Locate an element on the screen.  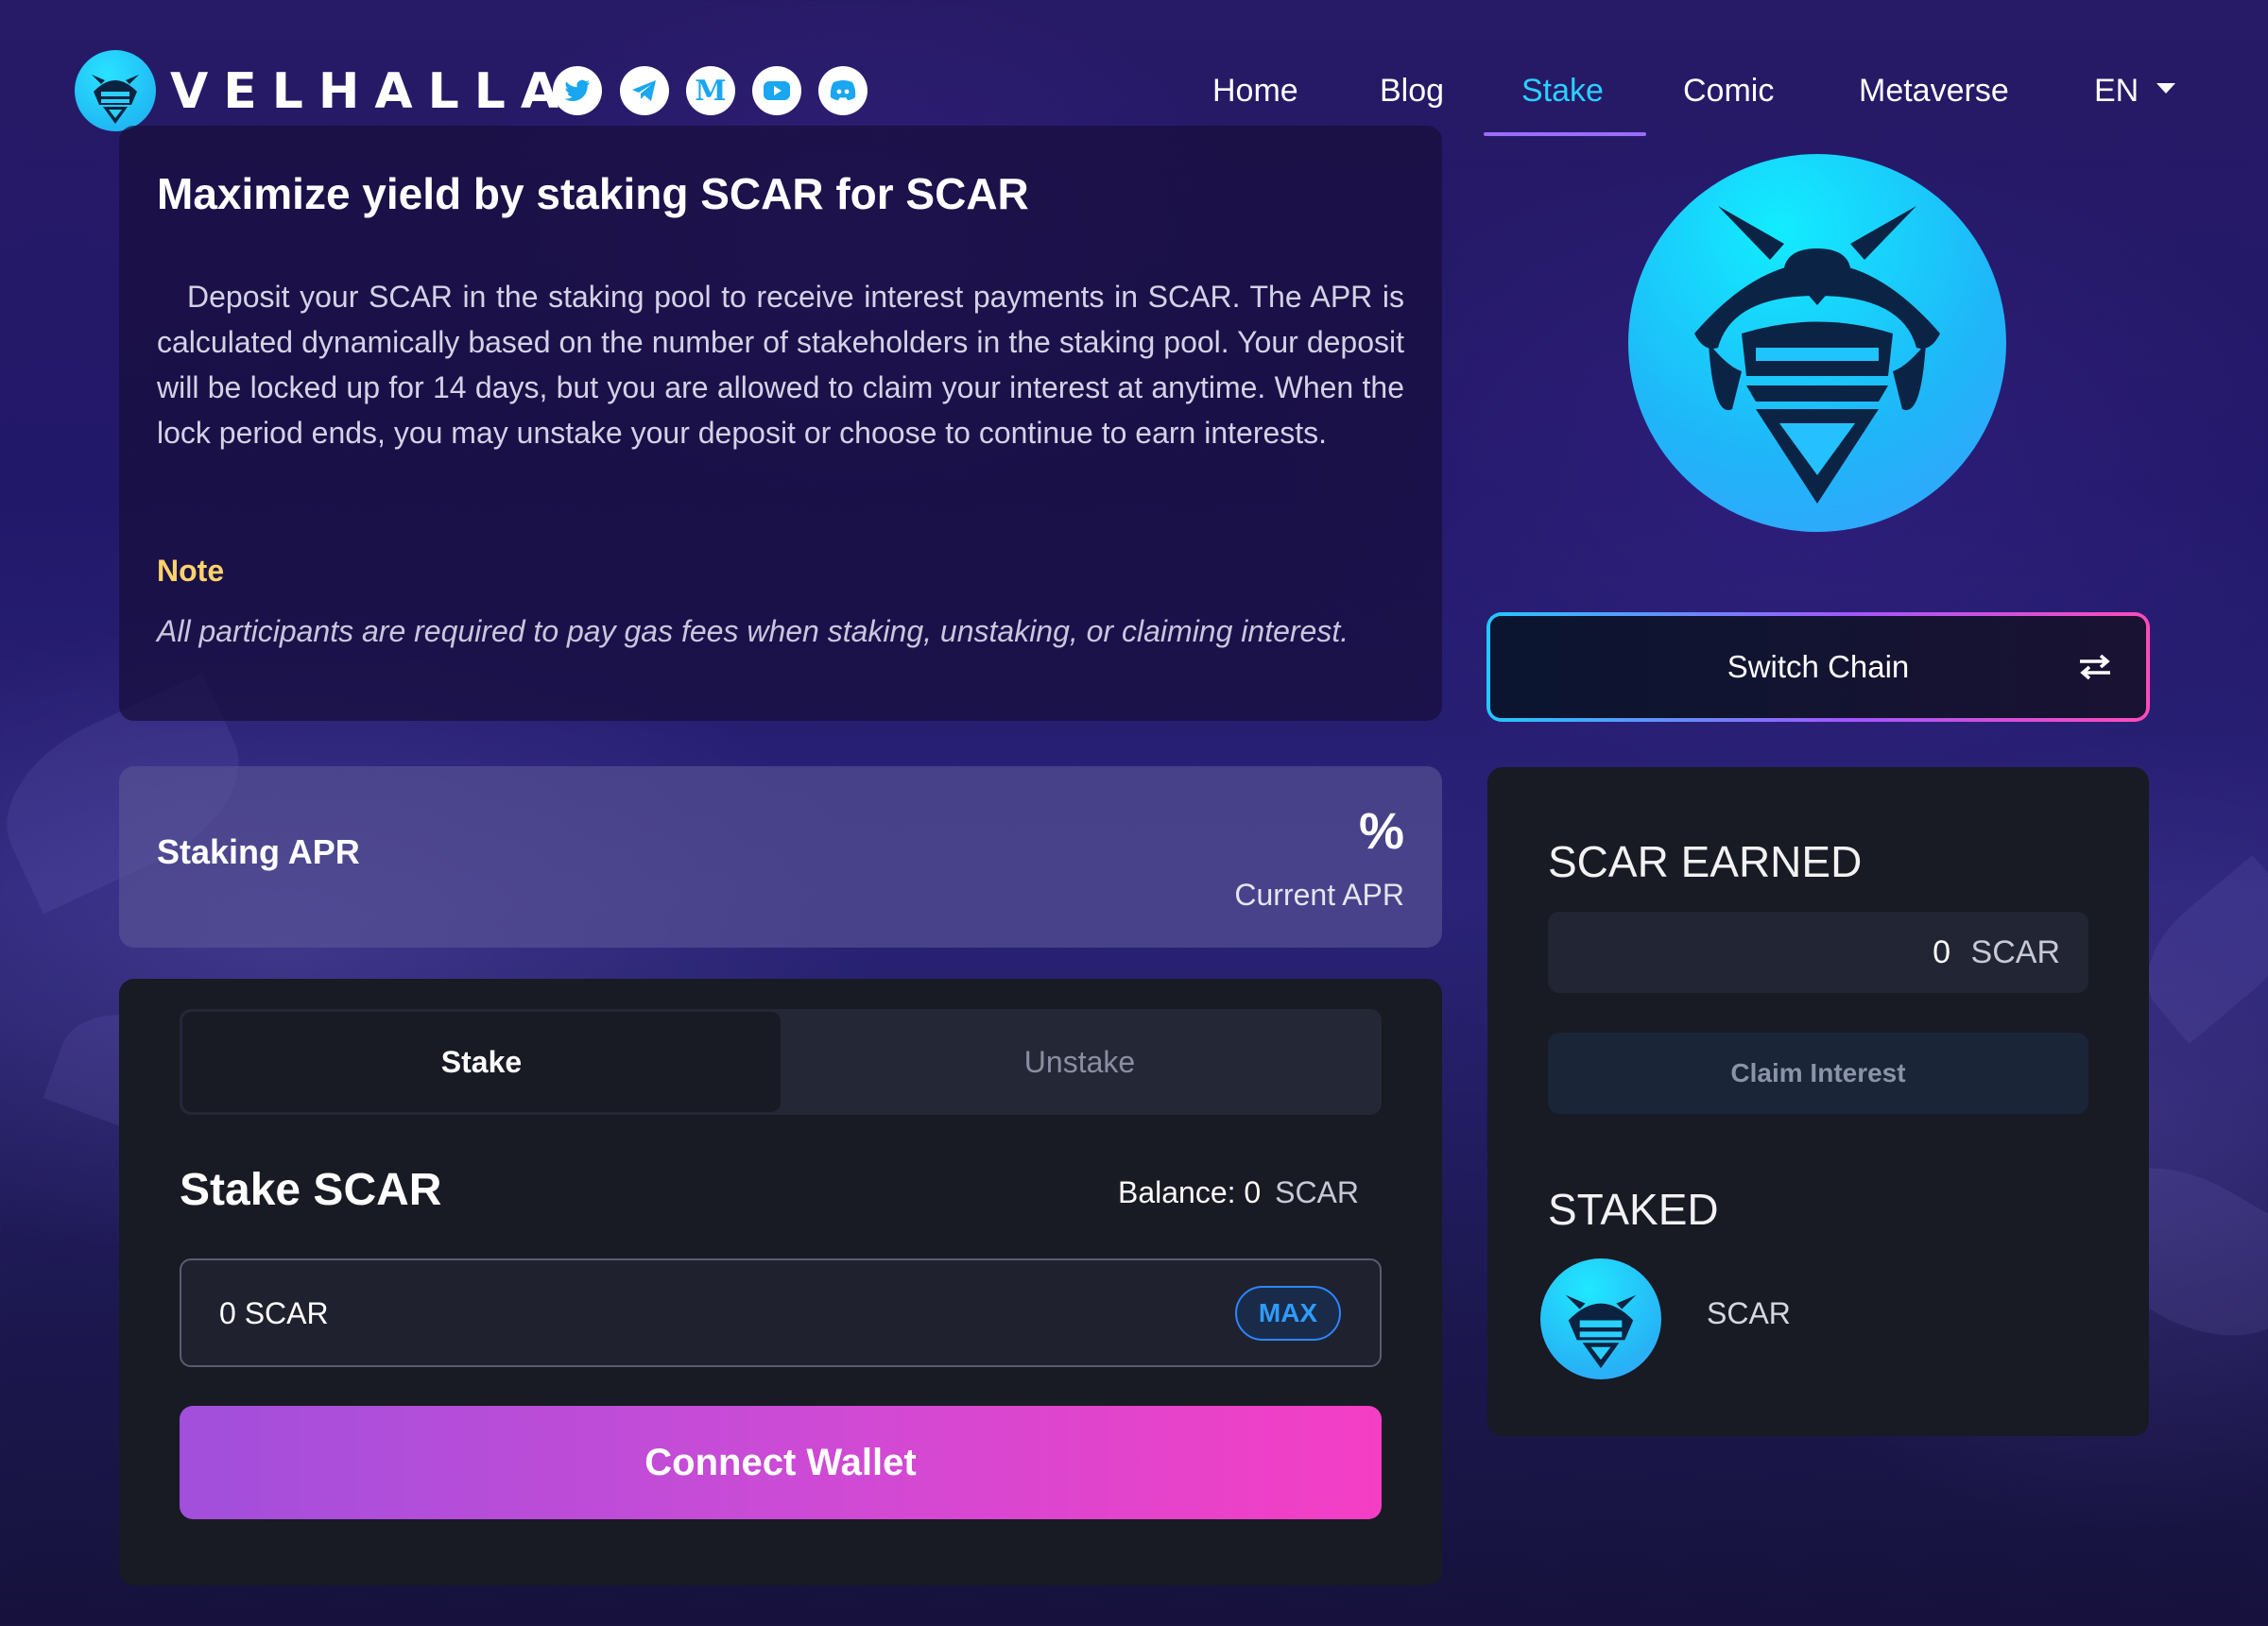
nav-link-blog: Blog is located at coordinates (1412, 90).